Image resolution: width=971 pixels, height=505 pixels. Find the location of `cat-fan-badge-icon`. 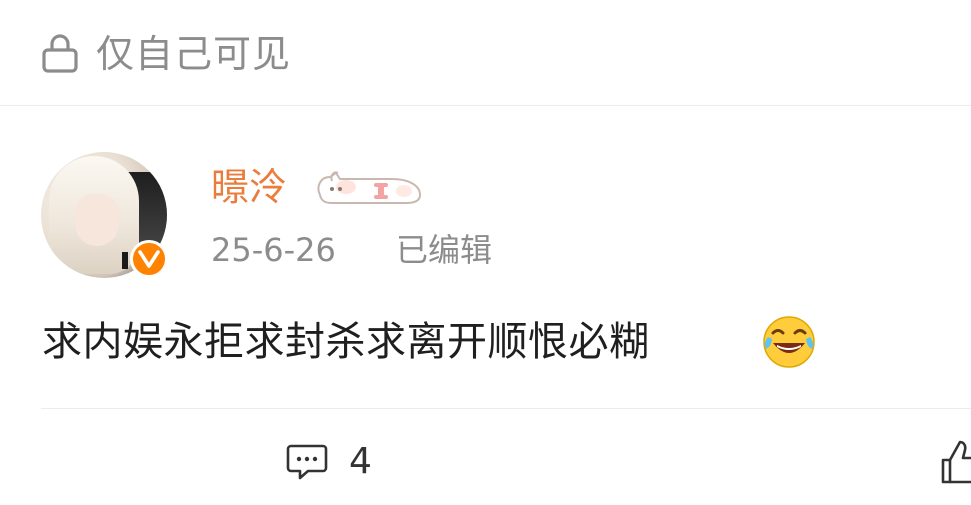

cat-fan-badge-icon is located at coordinates (369, 187).